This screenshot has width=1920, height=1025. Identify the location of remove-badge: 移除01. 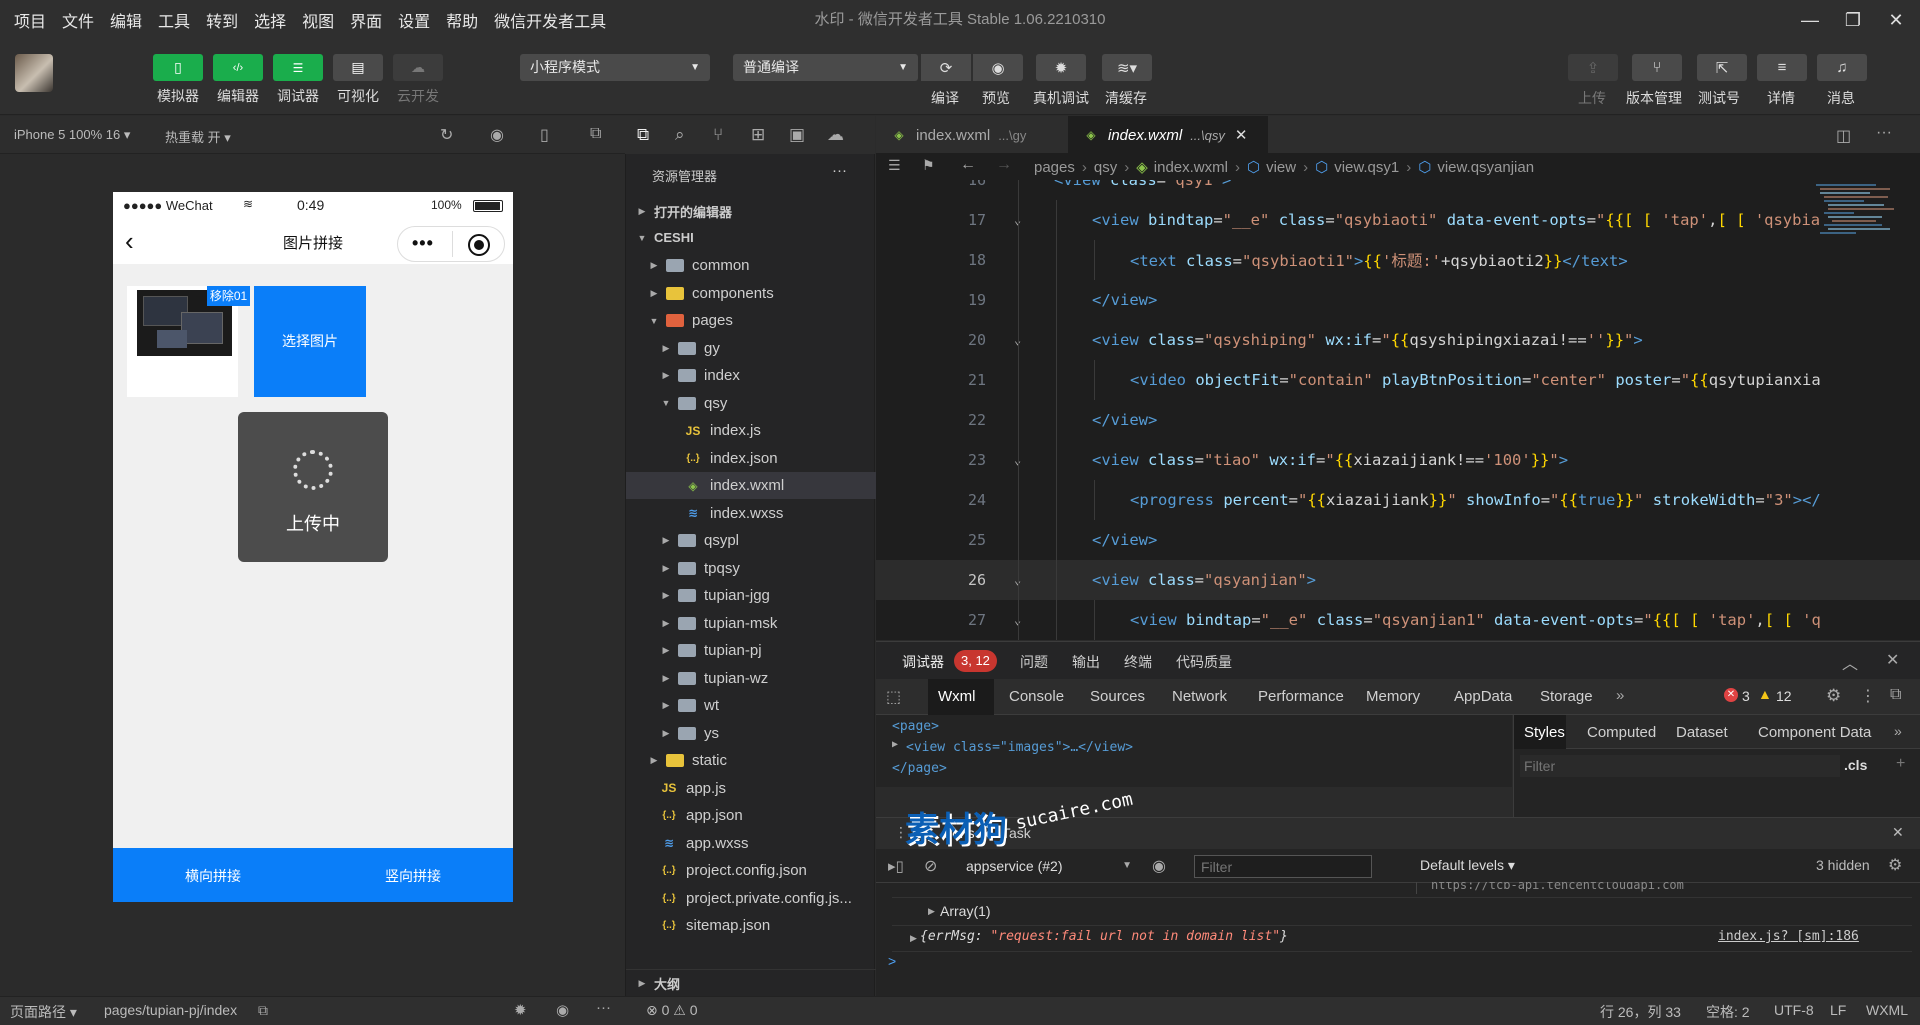
(228, 296).